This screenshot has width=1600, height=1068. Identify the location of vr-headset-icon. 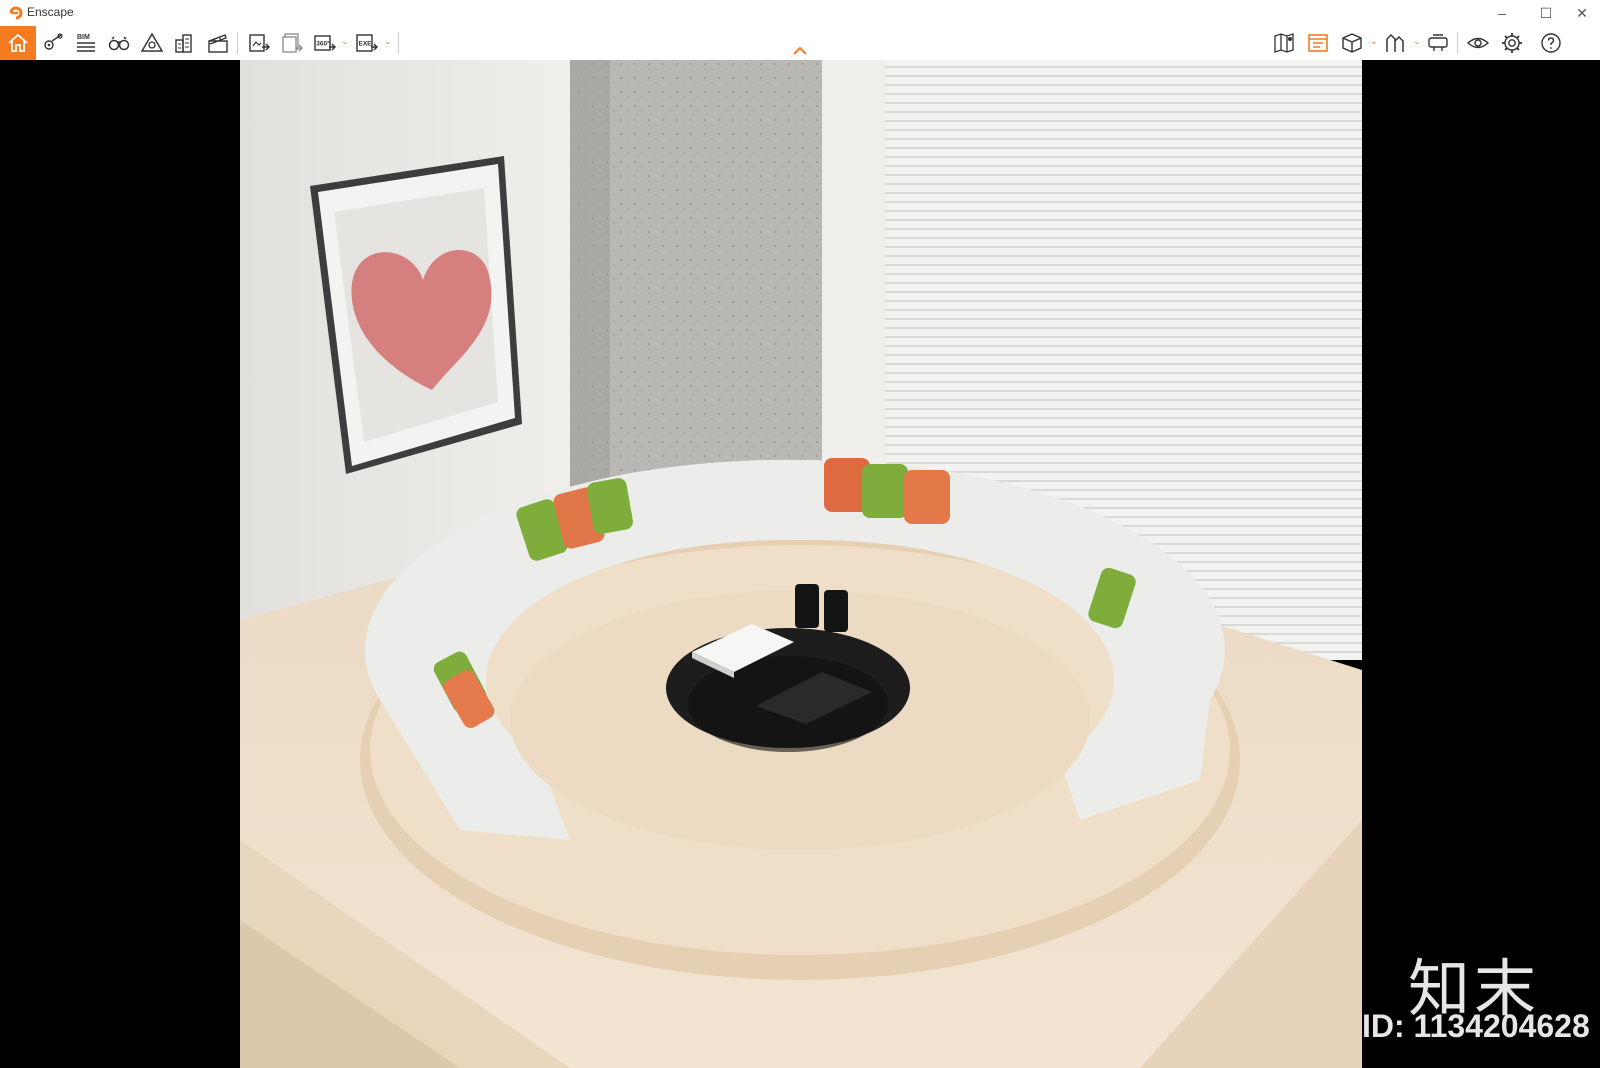
(1438, 42).